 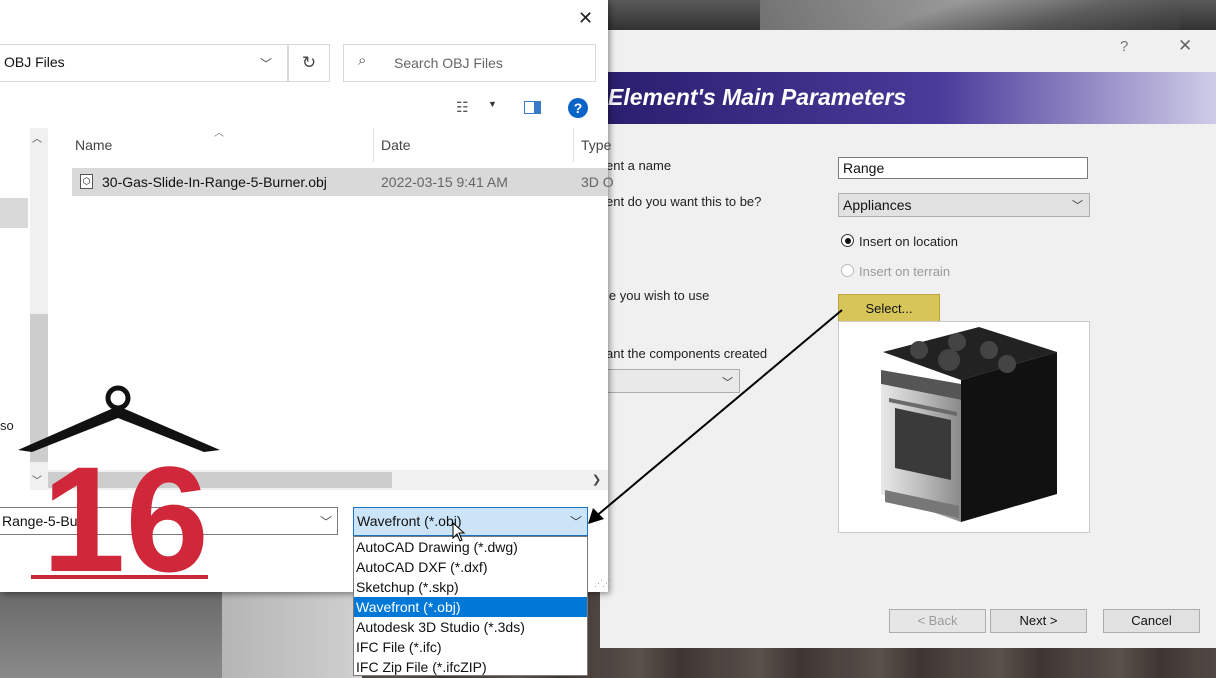 What do you see at coordinates (7, 425) in the screenshot?
I see `nav-item-label: so` at bounding box center [7, 425].